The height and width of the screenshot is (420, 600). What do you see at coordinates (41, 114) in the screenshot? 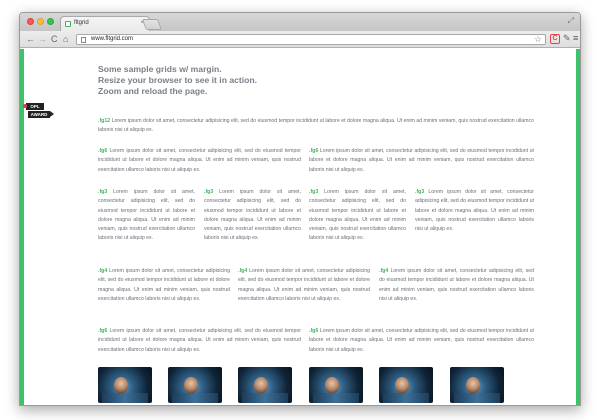
I see `award-badge: AWARD` at bounding box center [41, 114].